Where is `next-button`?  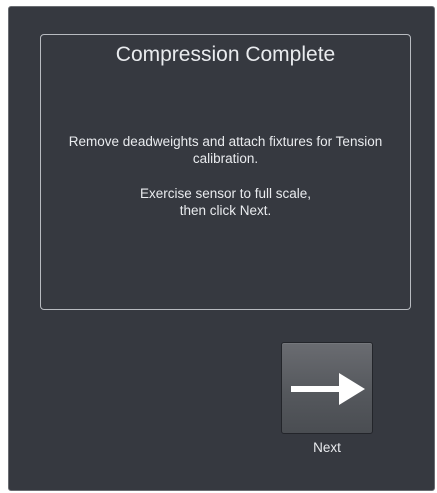 next-button is located at coordinates (327, 388).